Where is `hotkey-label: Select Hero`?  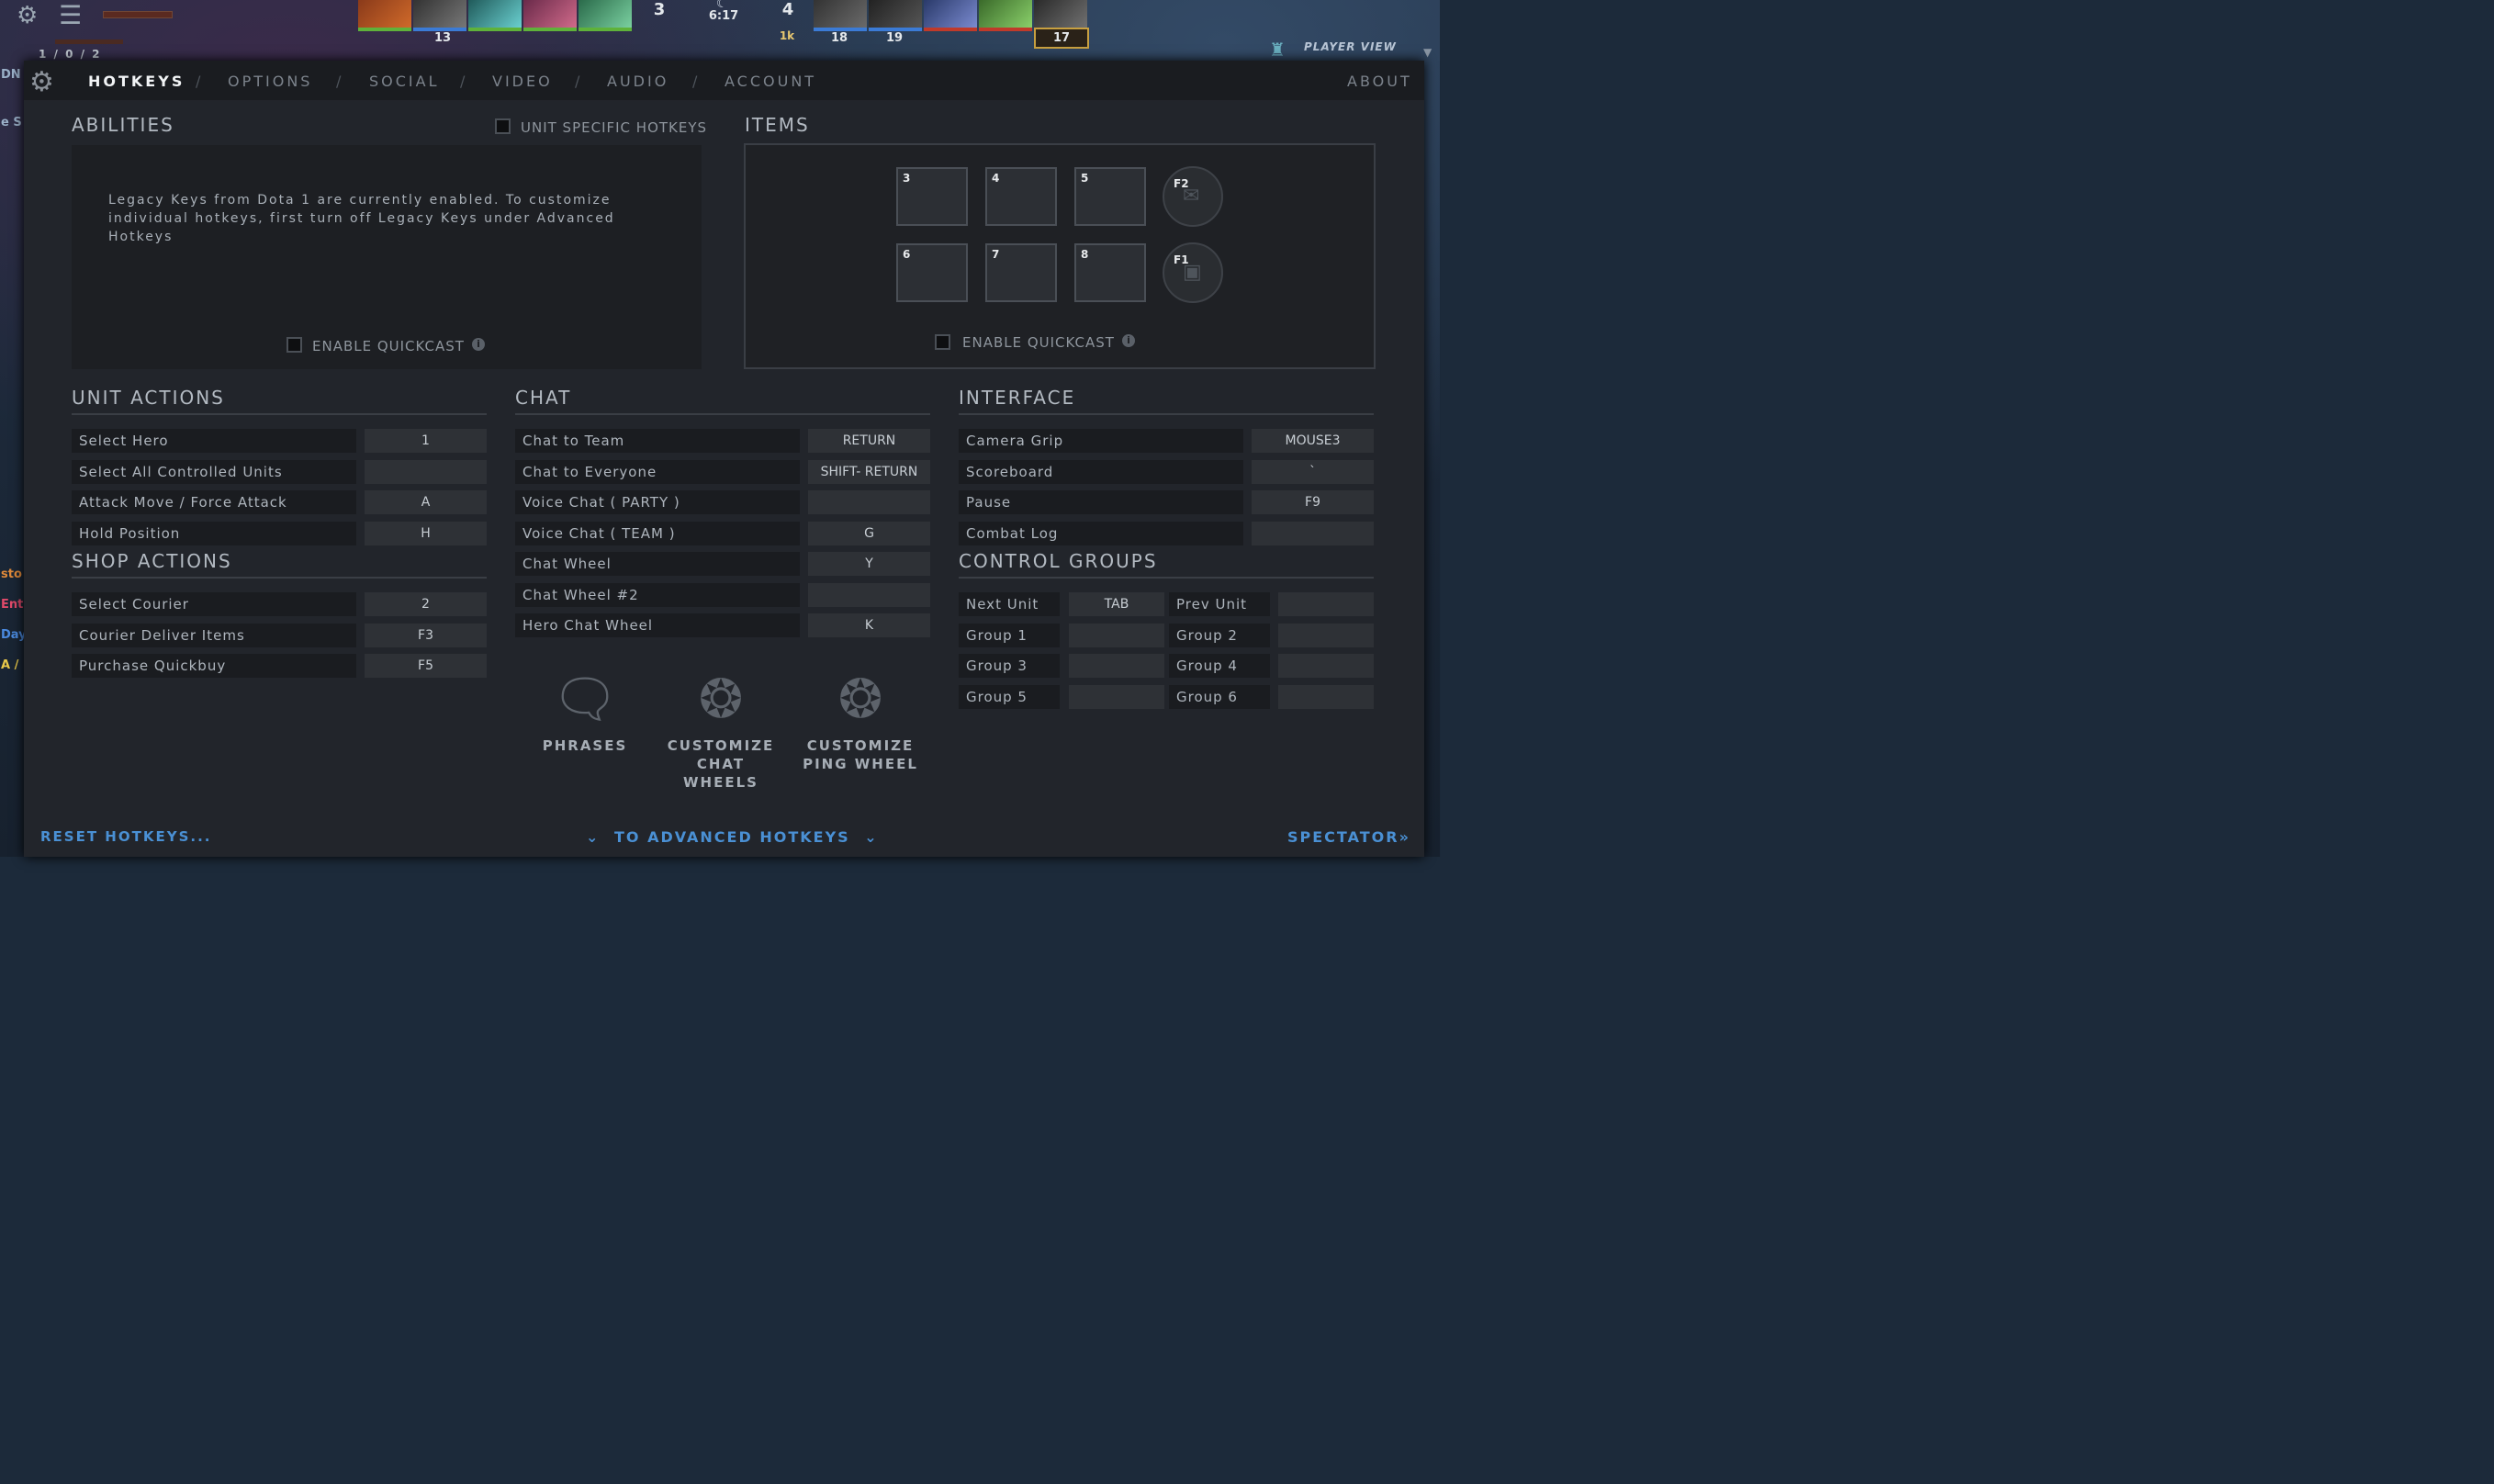 hotkey-label: Select Hero is located at coordinates (214, 441).